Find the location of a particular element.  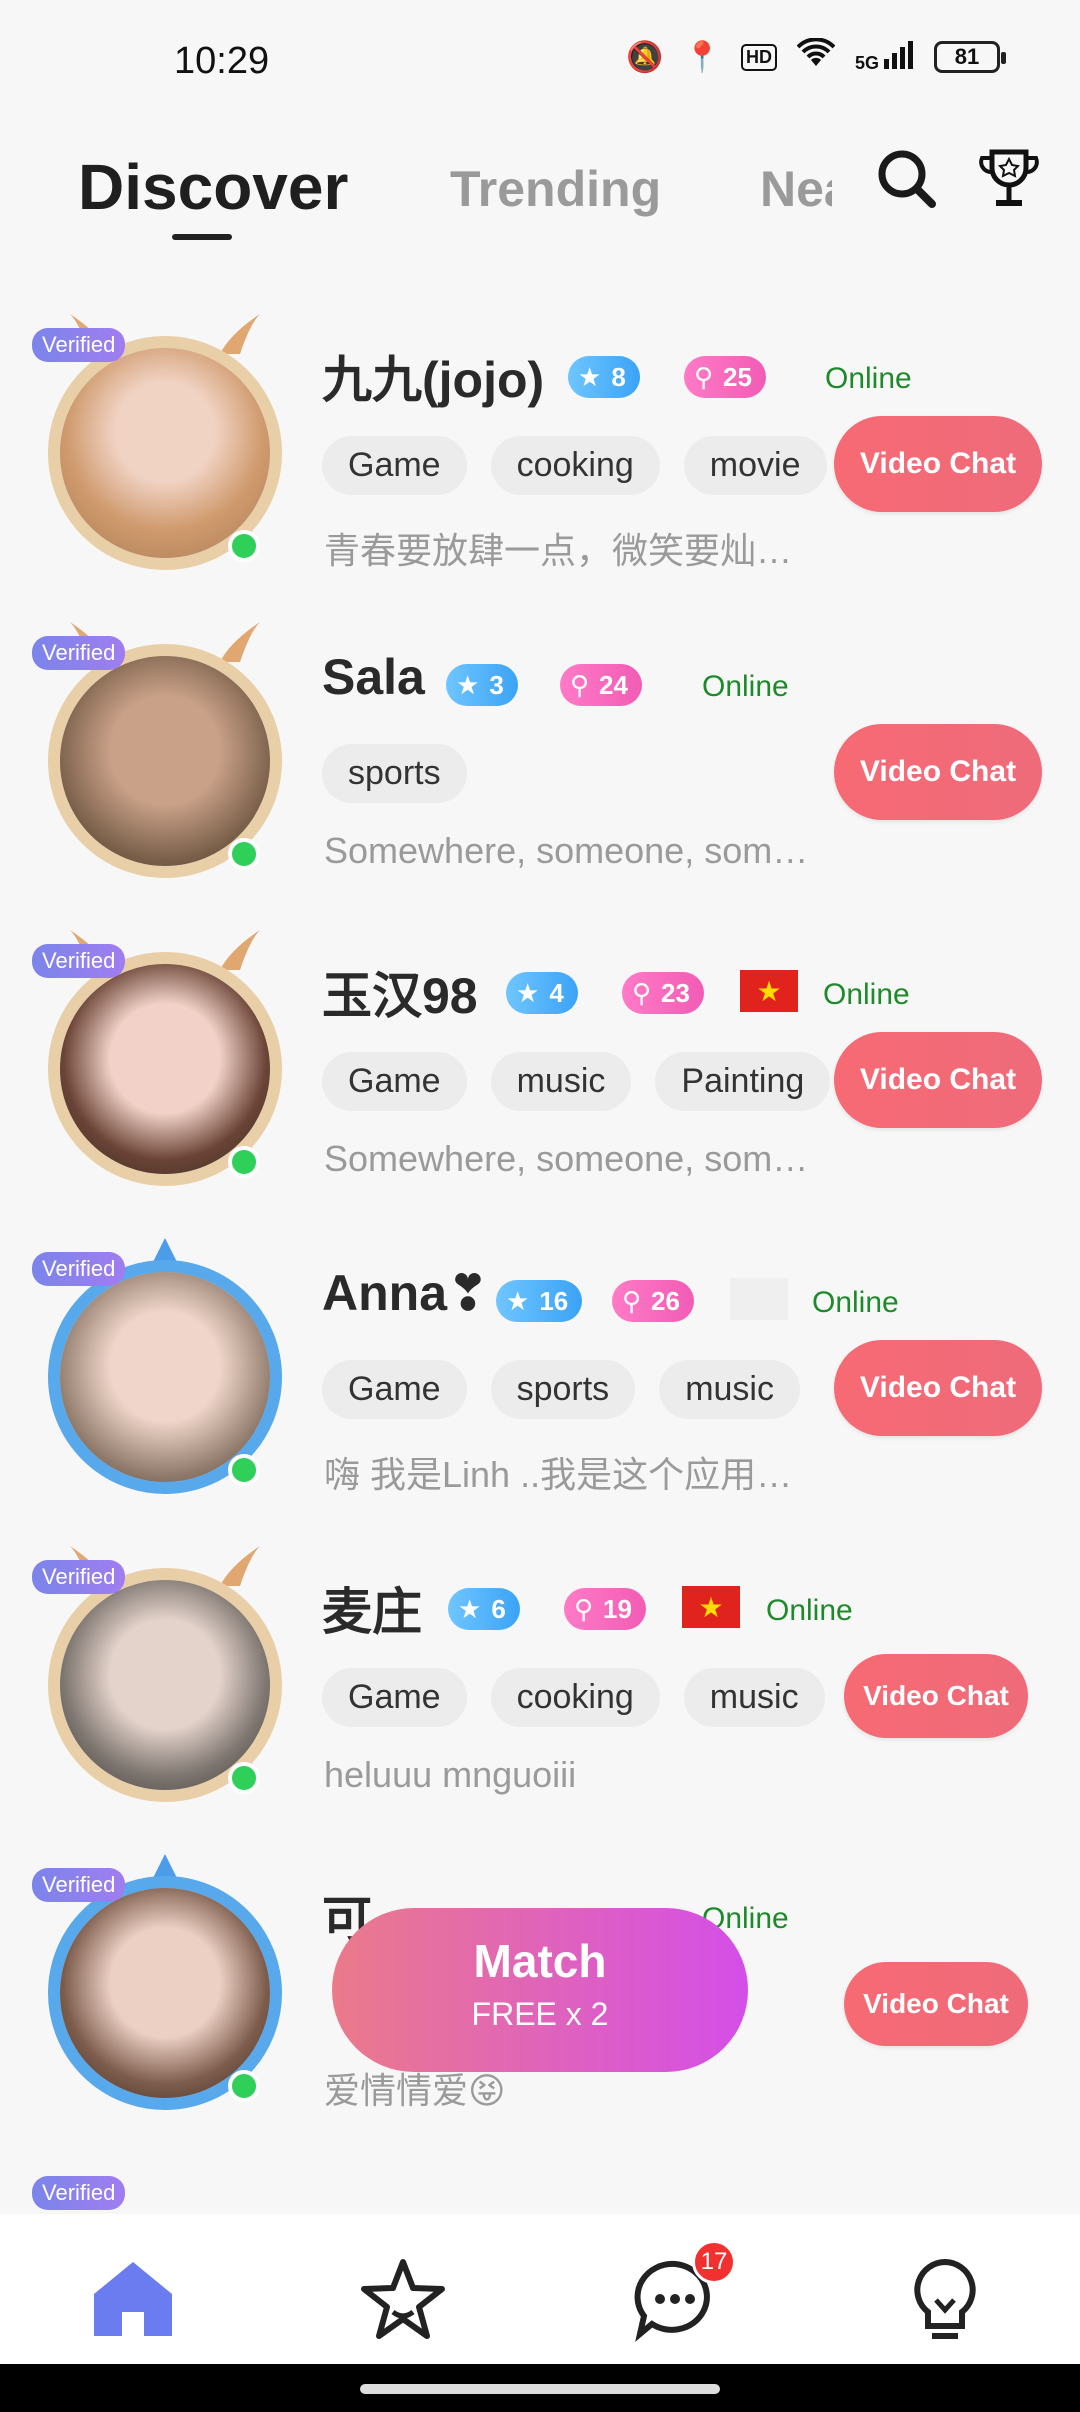

country-flag is located at coordinates (759, 1299).